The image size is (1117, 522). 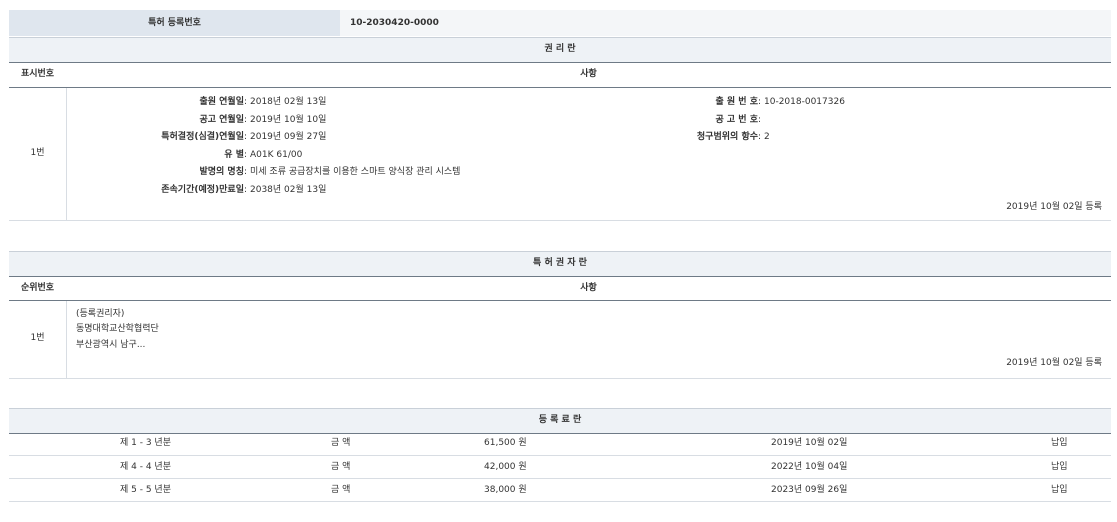 What do you see at coordinates (155, 120) in the screenshot?
I see `publication-date-key: 공고 연월일` at bounding box center [155, 120].